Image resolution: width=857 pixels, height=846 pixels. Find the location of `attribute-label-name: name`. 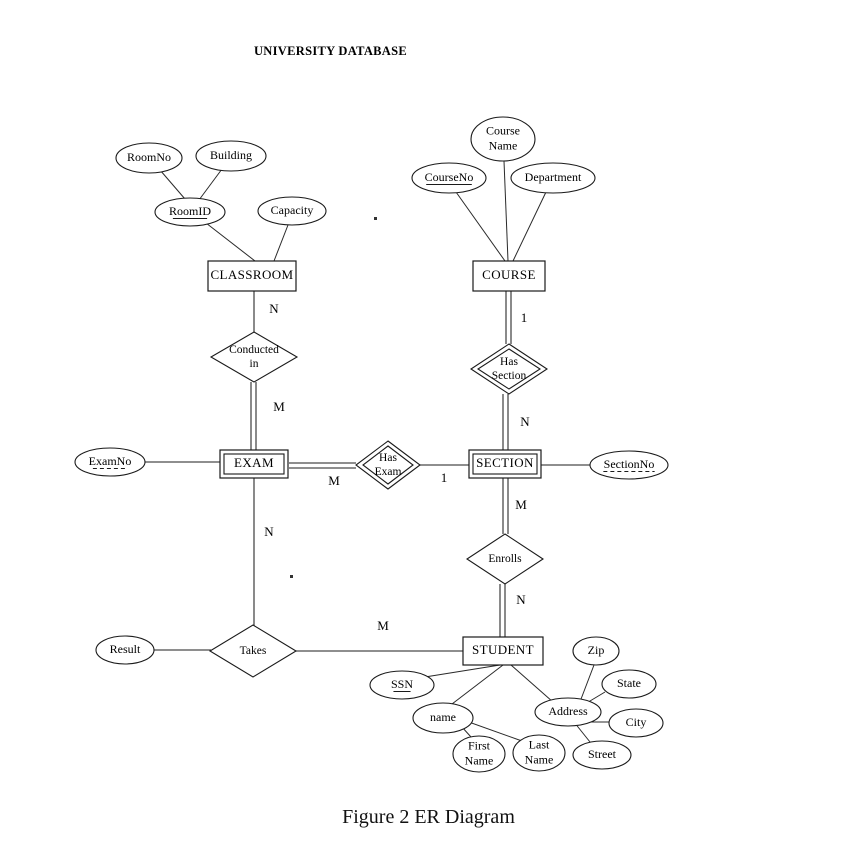

attribute-label-name: name is located at coordinates (443, 717).